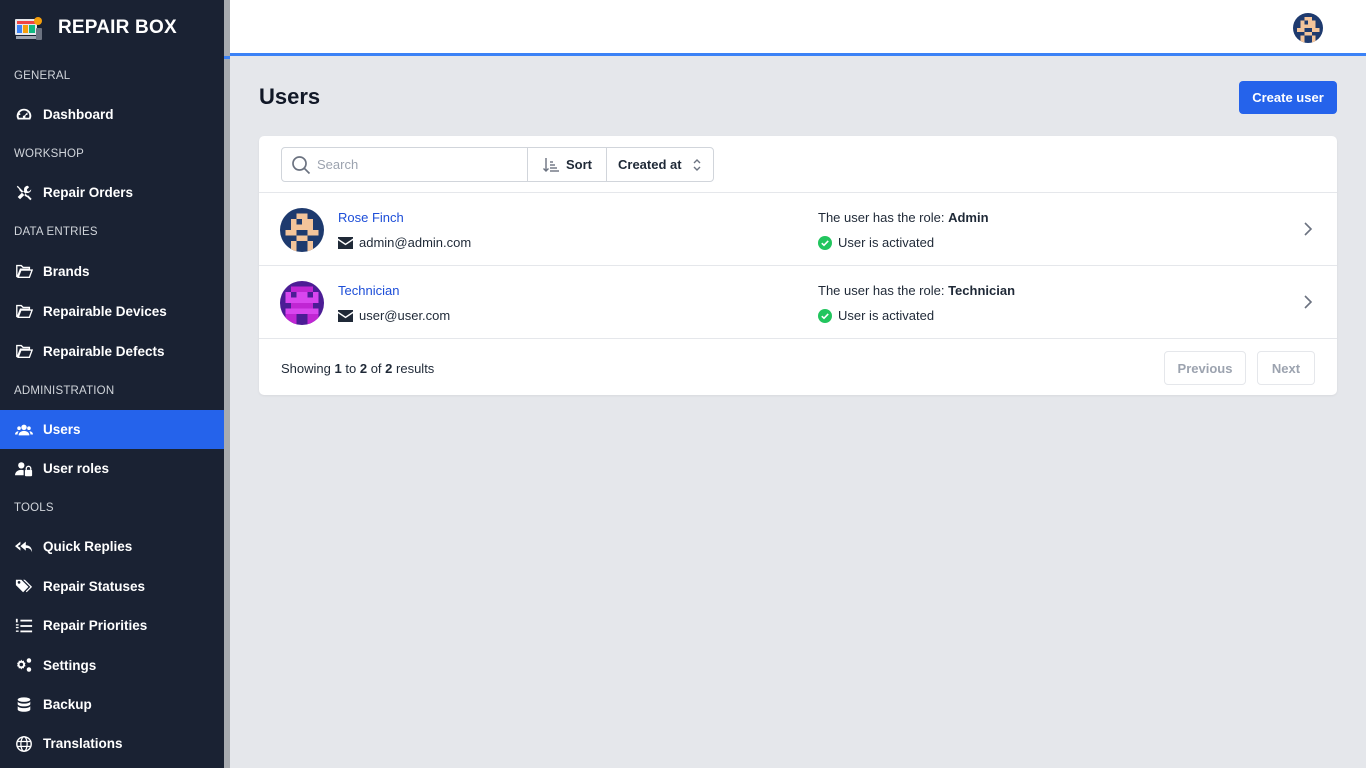 This screenshot has height=768, width=1366. I want to click on sidebar-scrollbar, so click(227, 384).